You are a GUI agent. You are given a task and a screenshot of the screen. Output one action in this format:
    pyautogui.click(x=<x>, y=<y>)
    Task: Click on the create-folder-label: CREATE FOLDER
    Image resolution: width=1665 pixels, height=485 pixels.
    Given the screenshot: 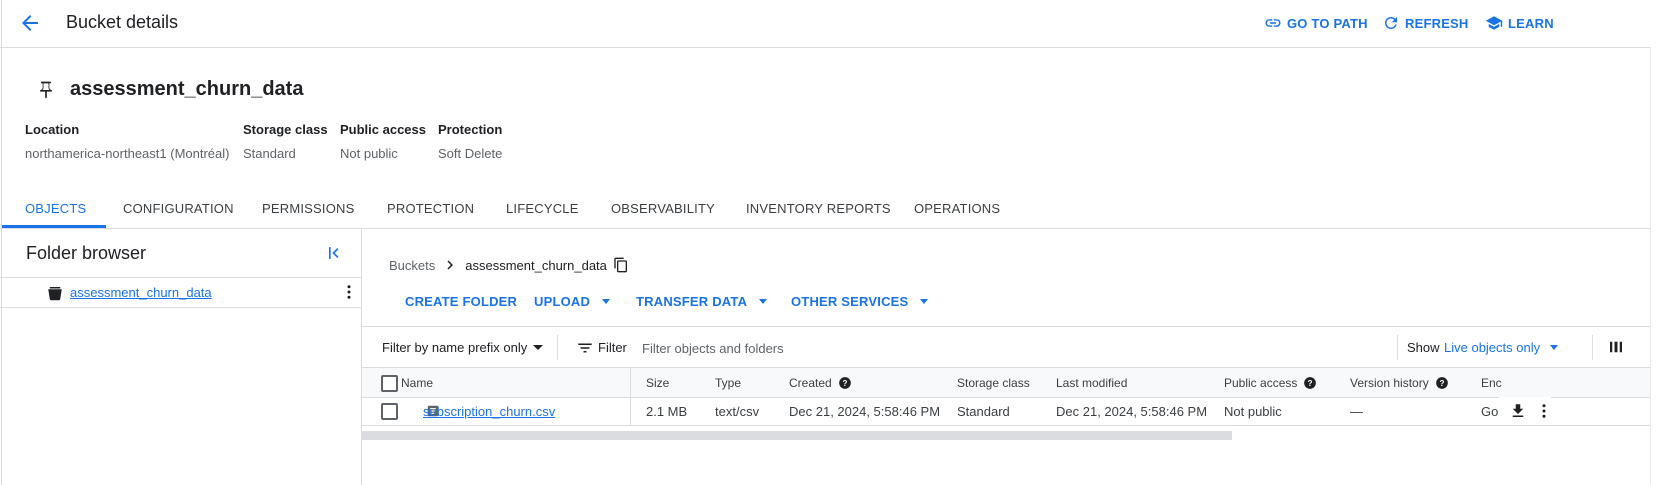 What is the action you would take?
    pyautogui.click(x=461, y=301)
    